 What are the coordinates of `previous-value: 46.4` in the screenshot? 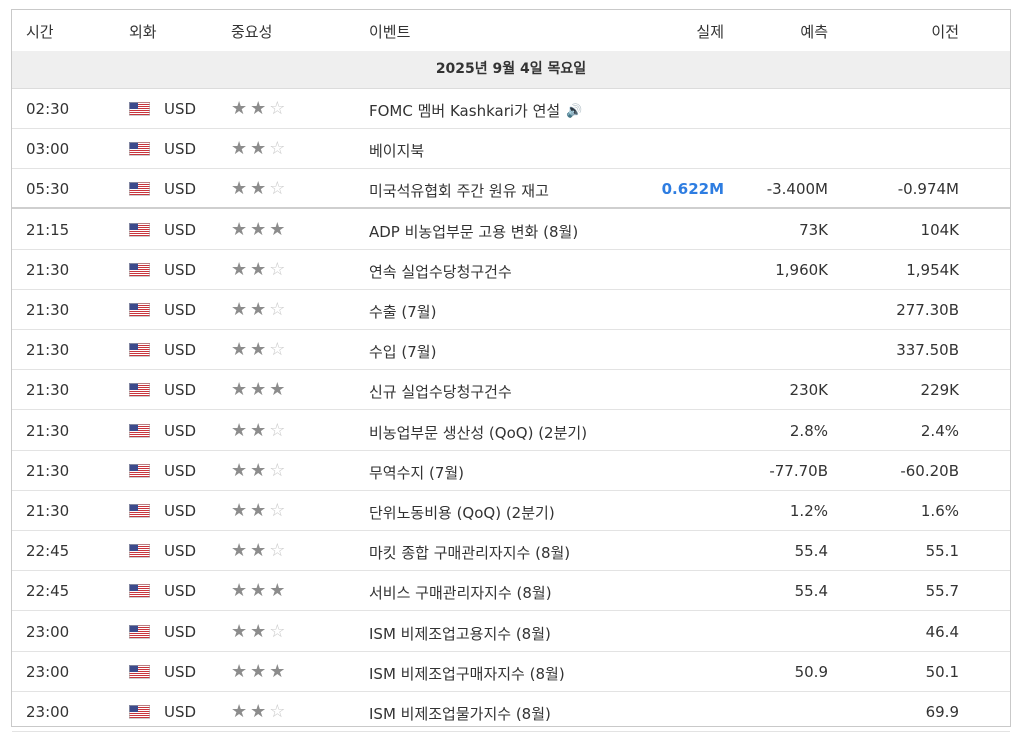 It's located at (942, 631).